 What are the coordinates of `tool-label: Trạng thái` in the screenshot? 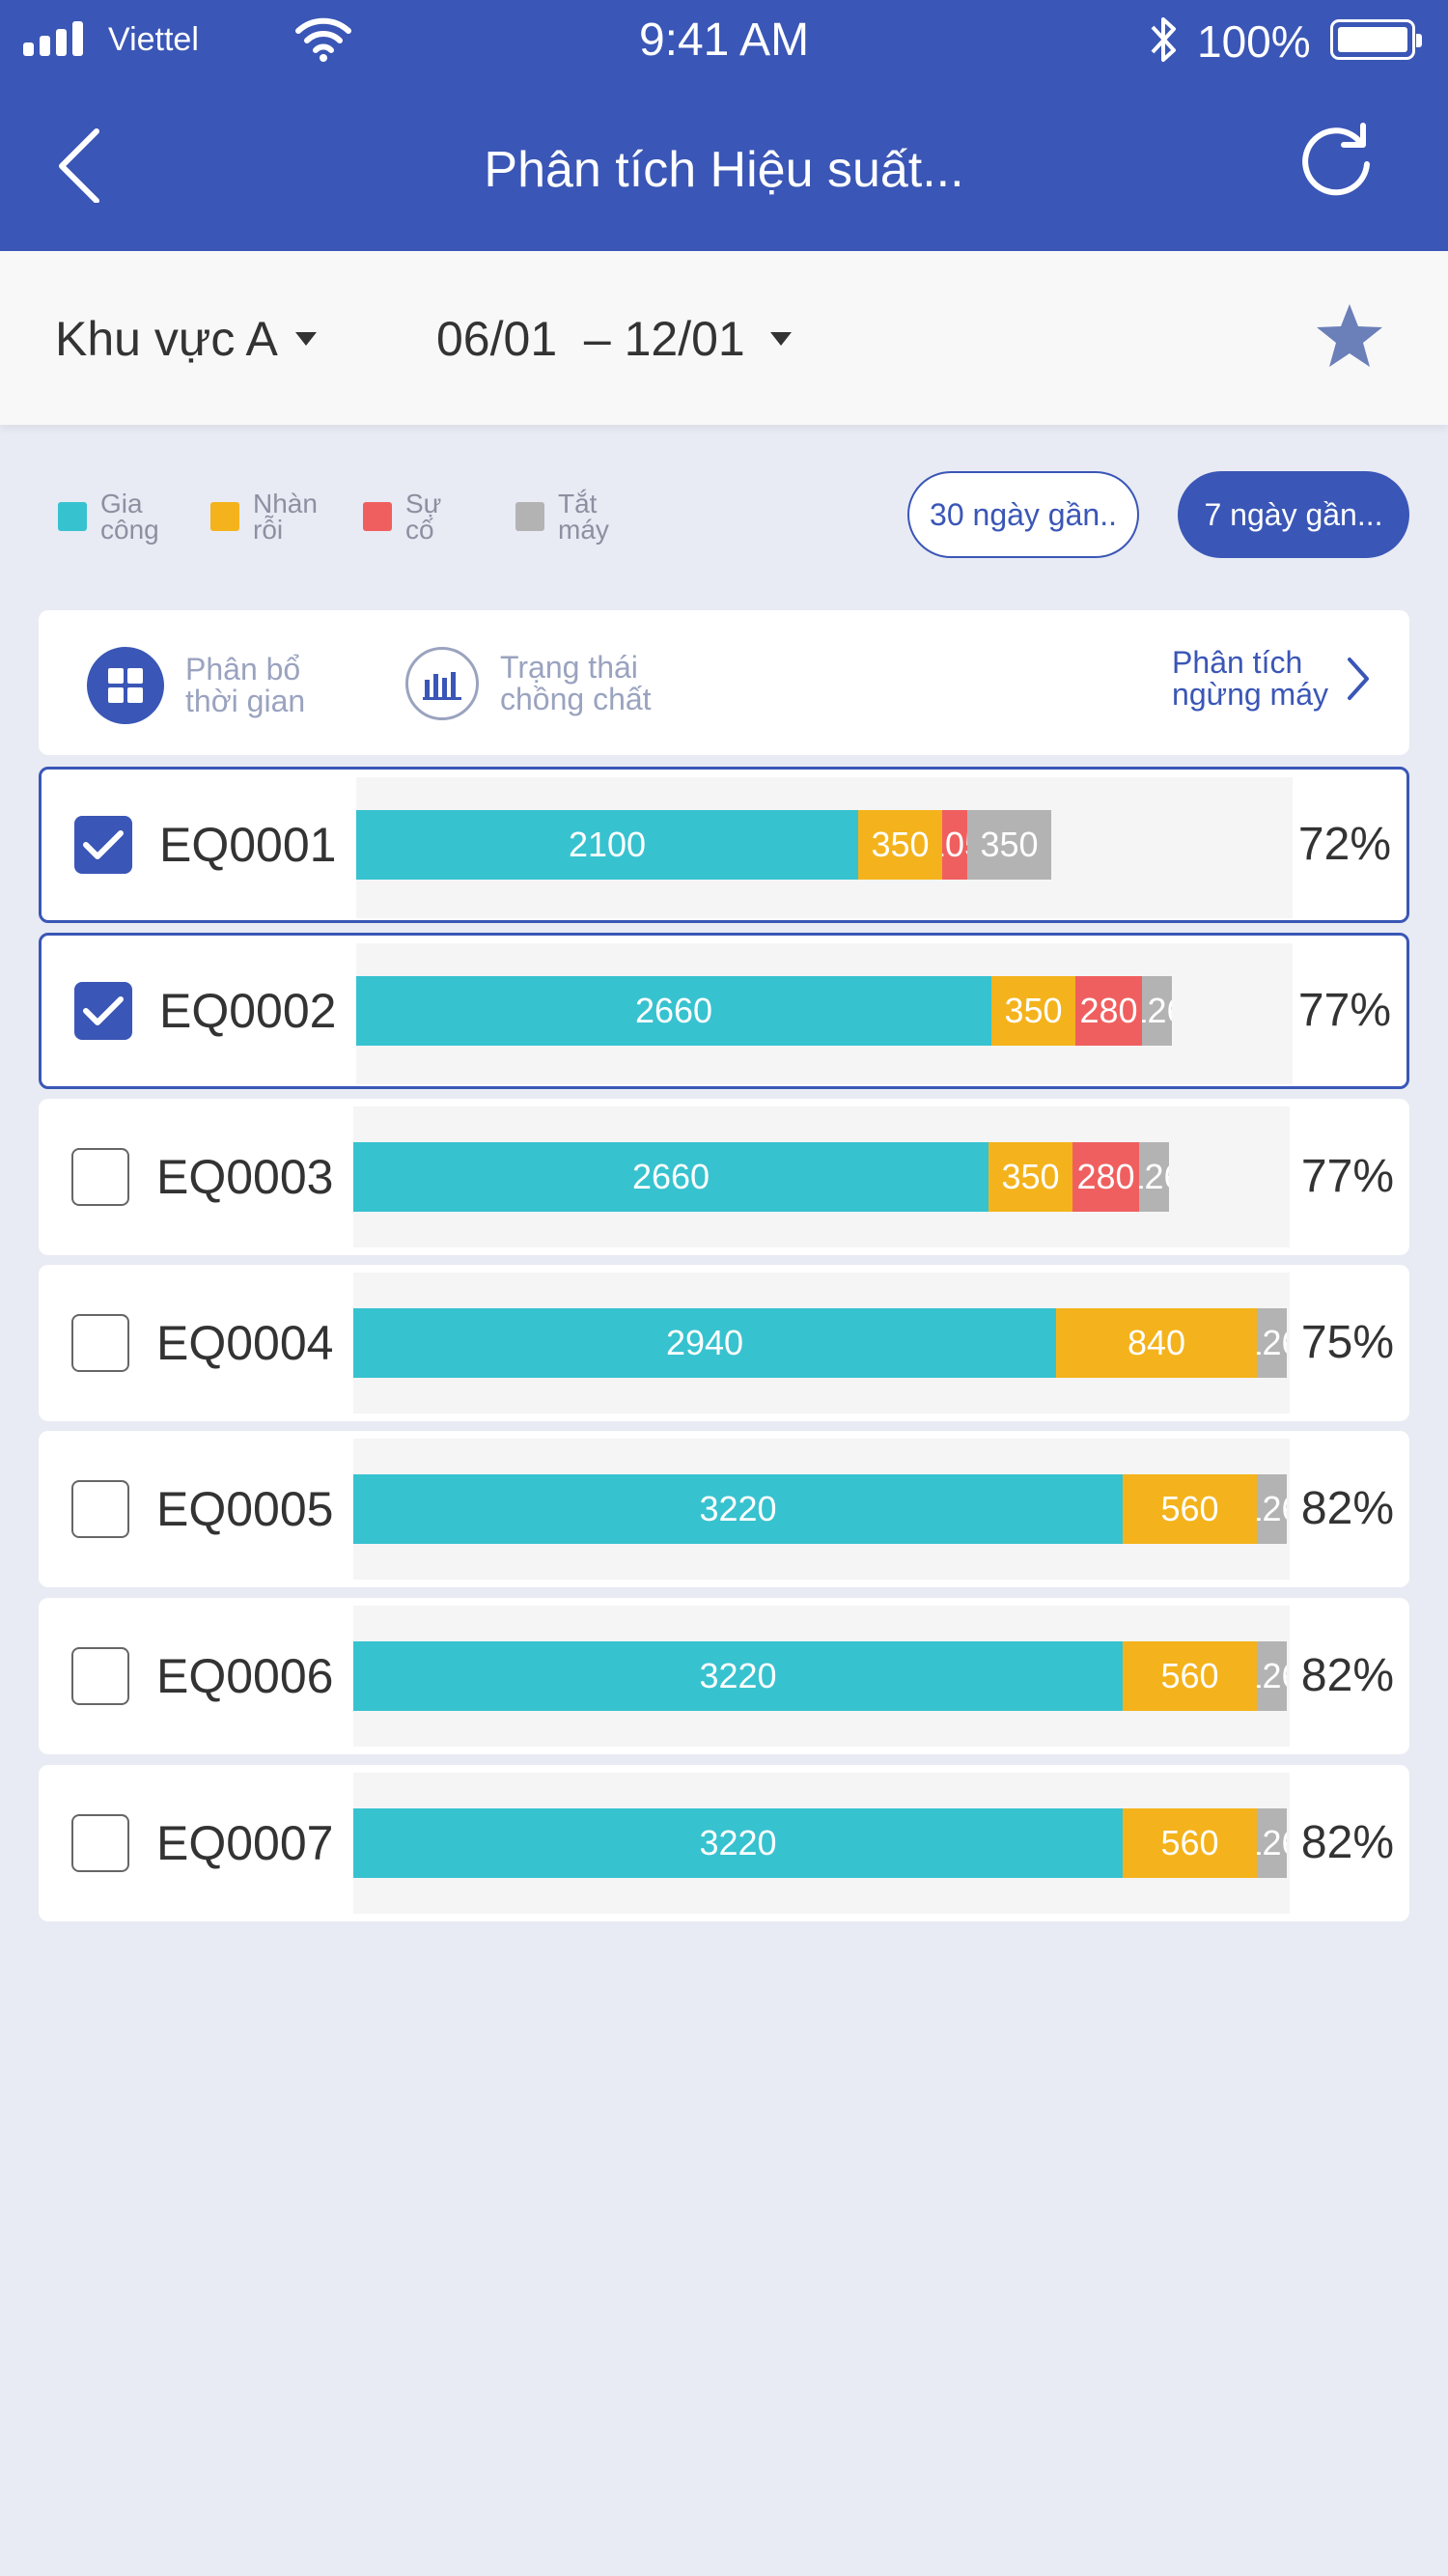 It's located at (569, 668).